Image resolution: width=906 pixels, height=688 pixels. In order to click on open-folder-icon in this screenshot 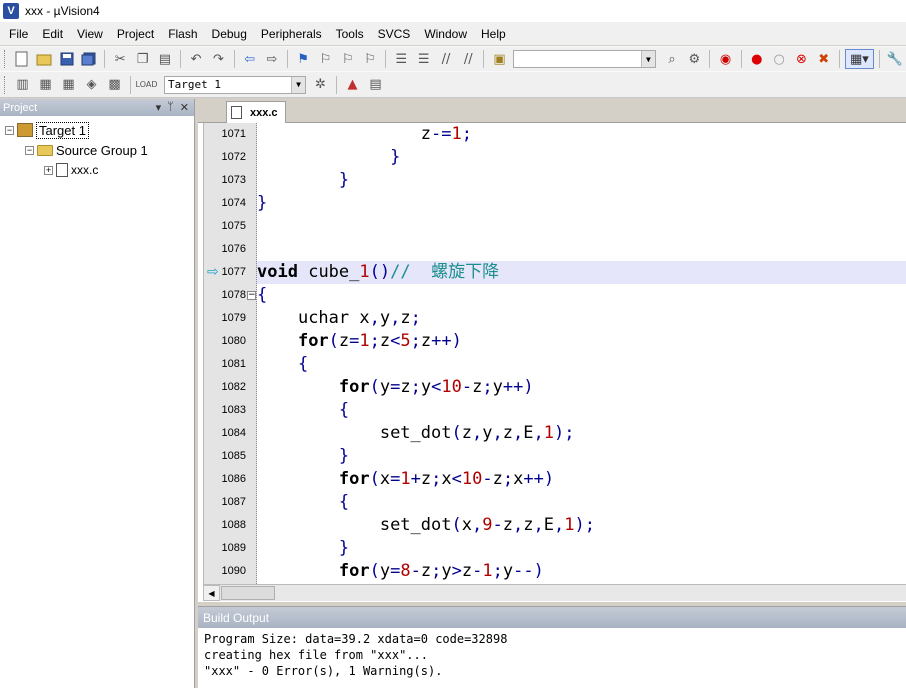, I will do `click(44, 59)`.